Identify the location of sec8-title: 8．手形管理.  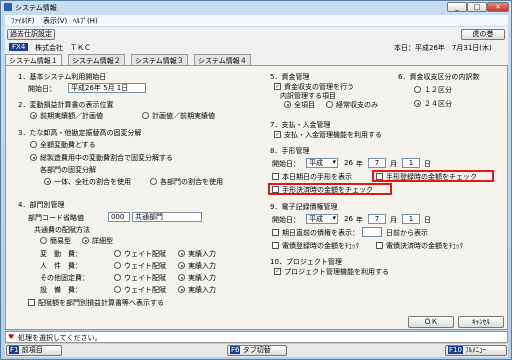
(290, 151).